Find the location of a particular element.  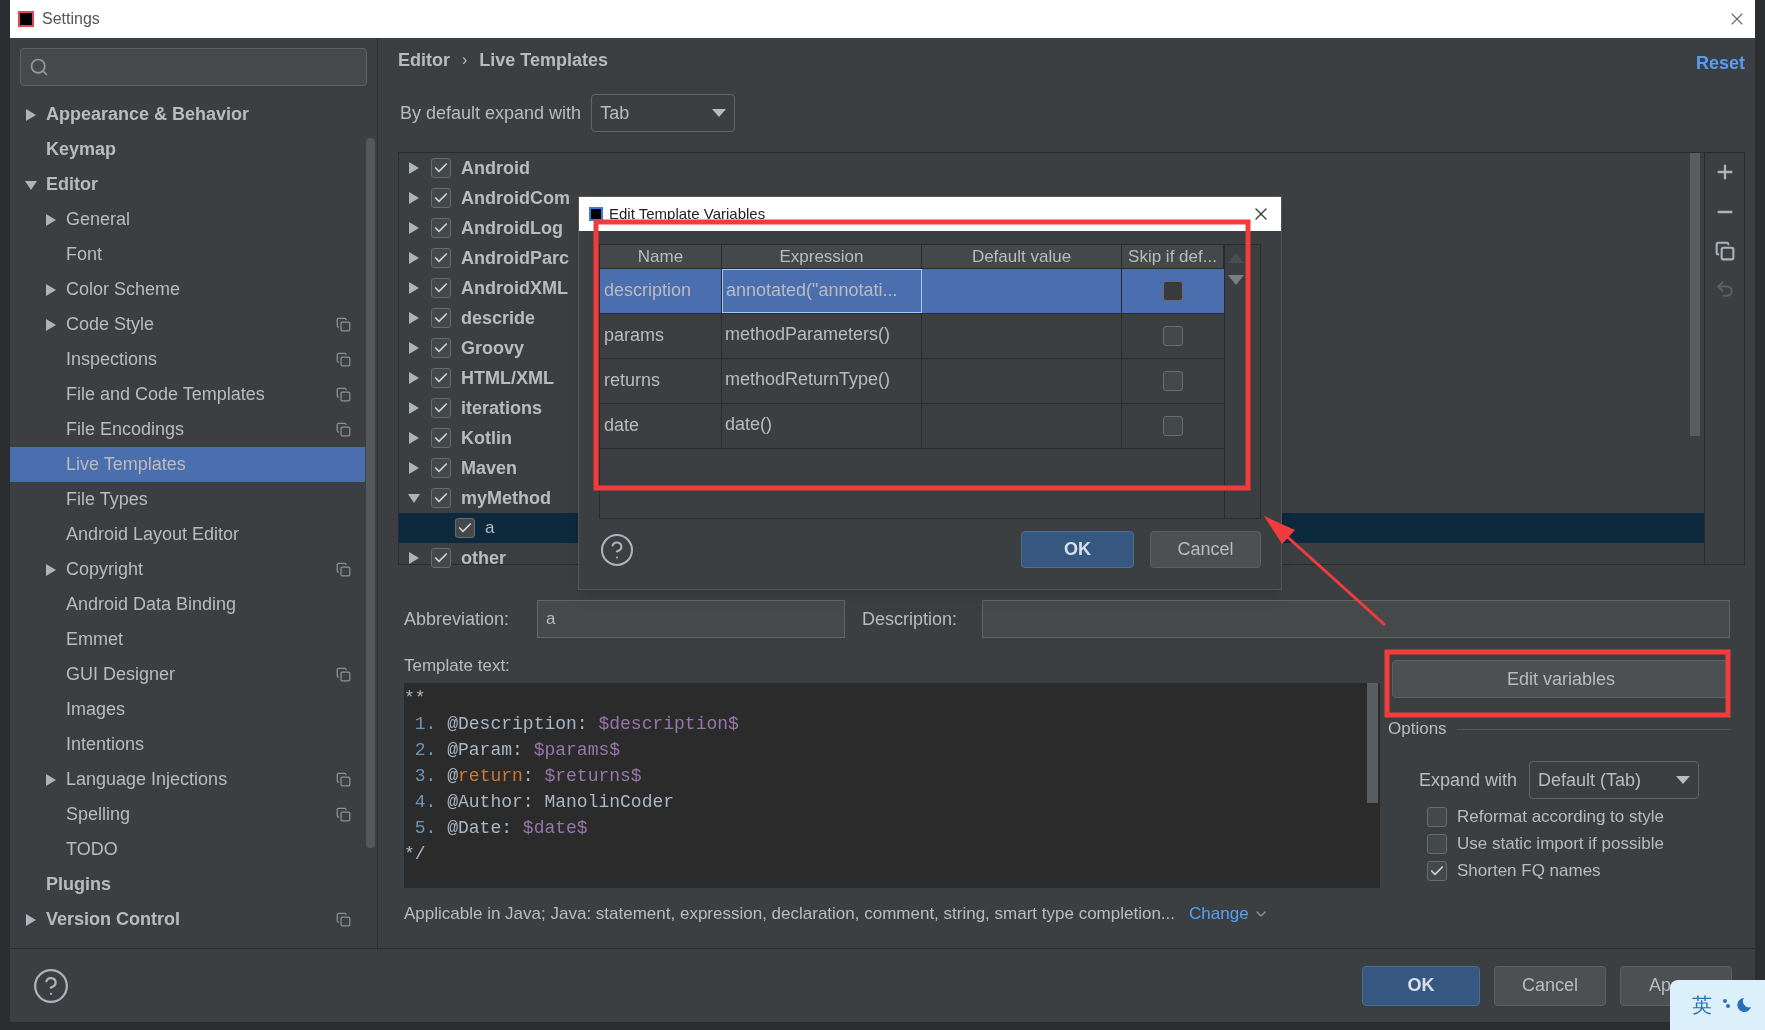

sidebar-item-label: File and Code Templates is located at coordinates (166, 394).